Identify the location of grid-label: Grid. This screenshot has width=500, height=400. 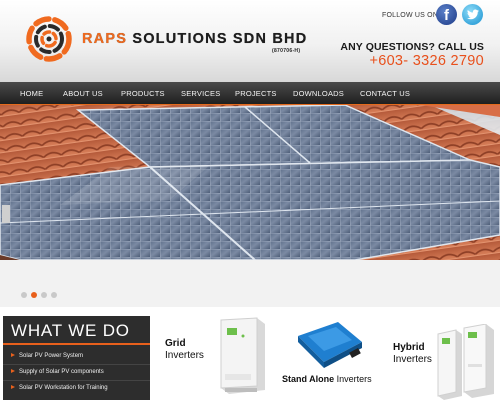
(175, 343).